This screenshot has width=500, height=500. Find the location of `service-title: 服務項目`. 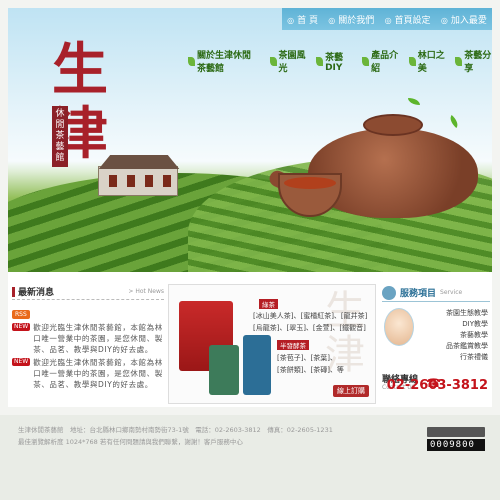

service-title: 服務項目 is located at coordinates (418, 294).